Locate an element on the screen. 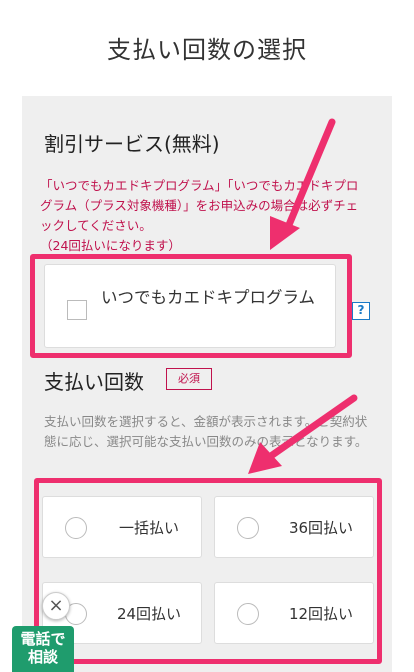 The width and height of the screenshot is (414, 672). payment-option-lump-sum: 一括払い is located at coordinates (122, 527).